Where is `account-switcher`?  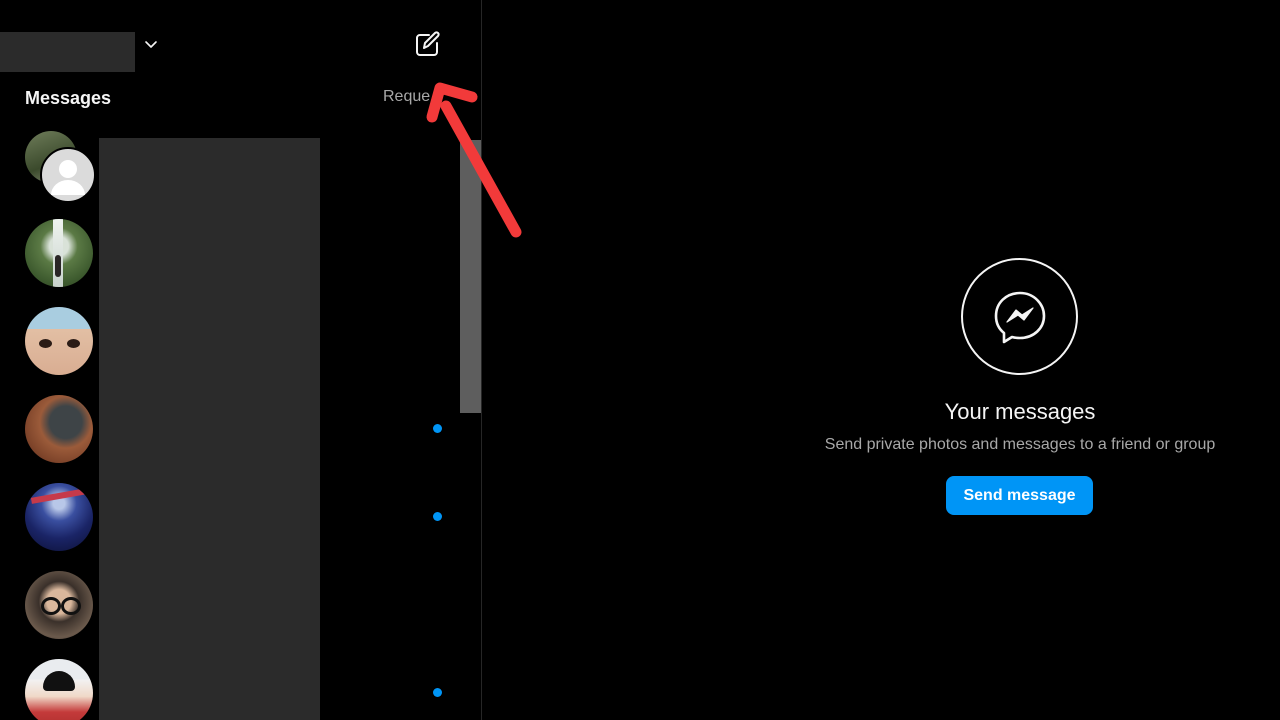
account-switcher is located at coordinates (67, 52).